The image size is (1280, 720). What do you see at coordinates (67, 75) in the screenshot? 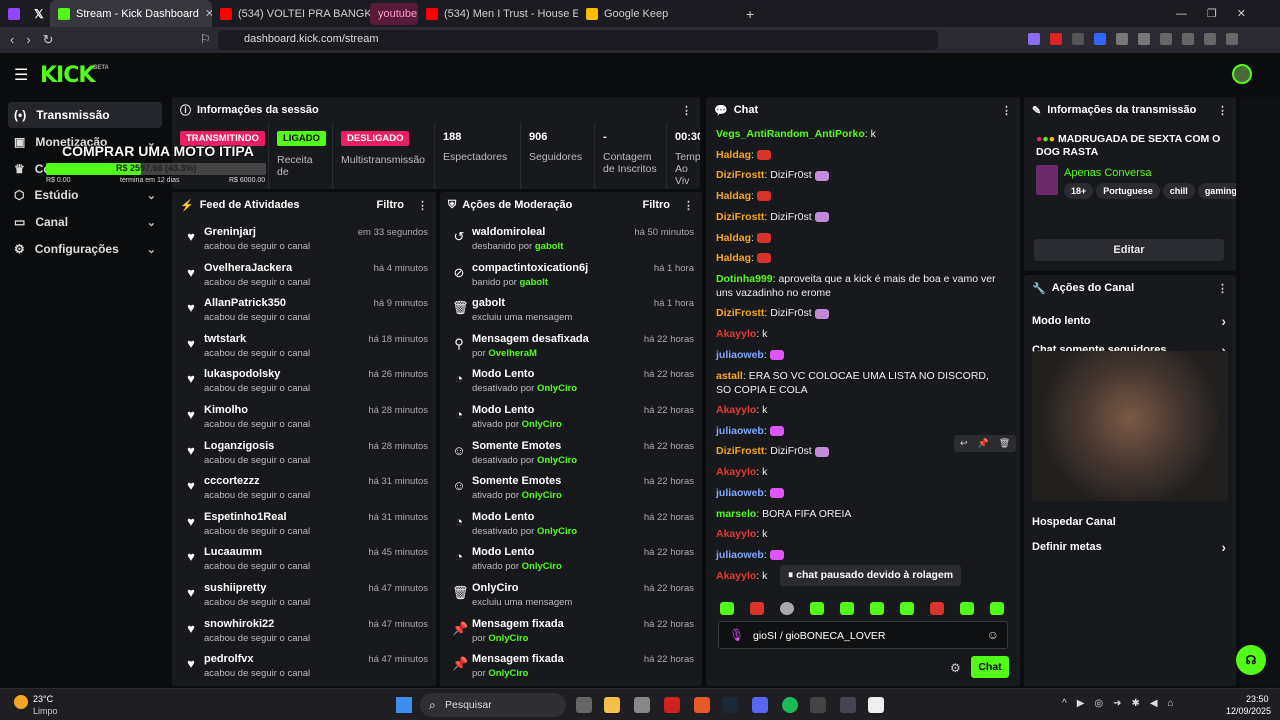
I see `kick-logo: KICK` at bounding box center [67, 75].